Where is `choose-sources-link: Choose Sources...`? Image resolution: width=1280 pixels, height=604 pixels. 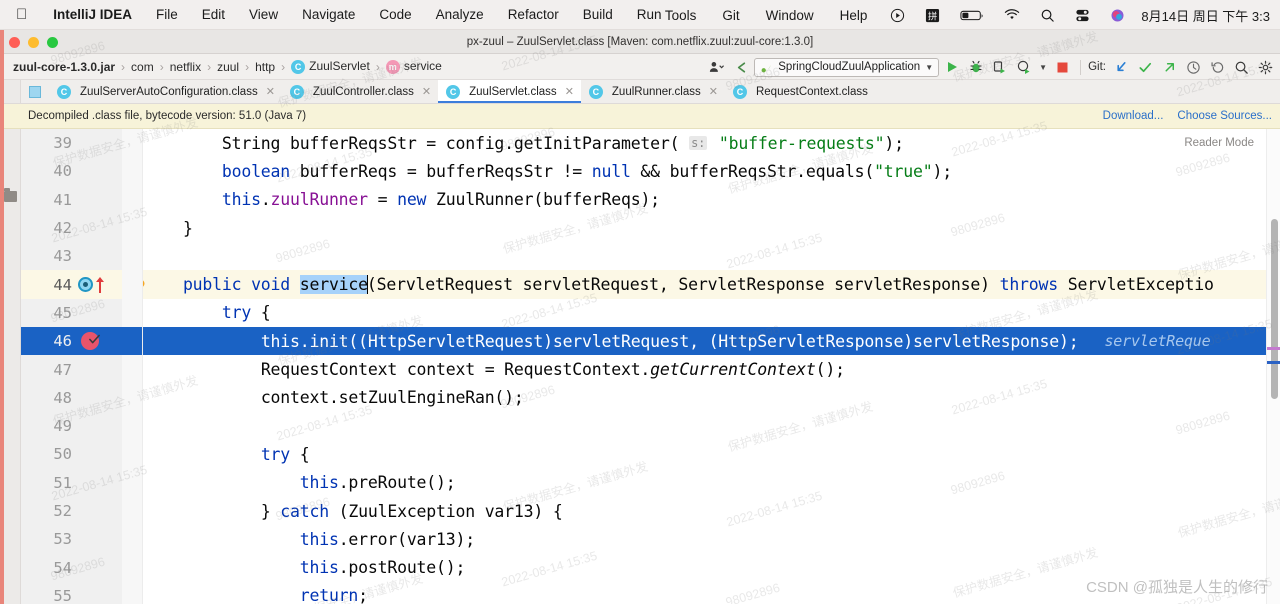 choose-sources-link: Choose Sources... is located at coordinates (1224, 116).